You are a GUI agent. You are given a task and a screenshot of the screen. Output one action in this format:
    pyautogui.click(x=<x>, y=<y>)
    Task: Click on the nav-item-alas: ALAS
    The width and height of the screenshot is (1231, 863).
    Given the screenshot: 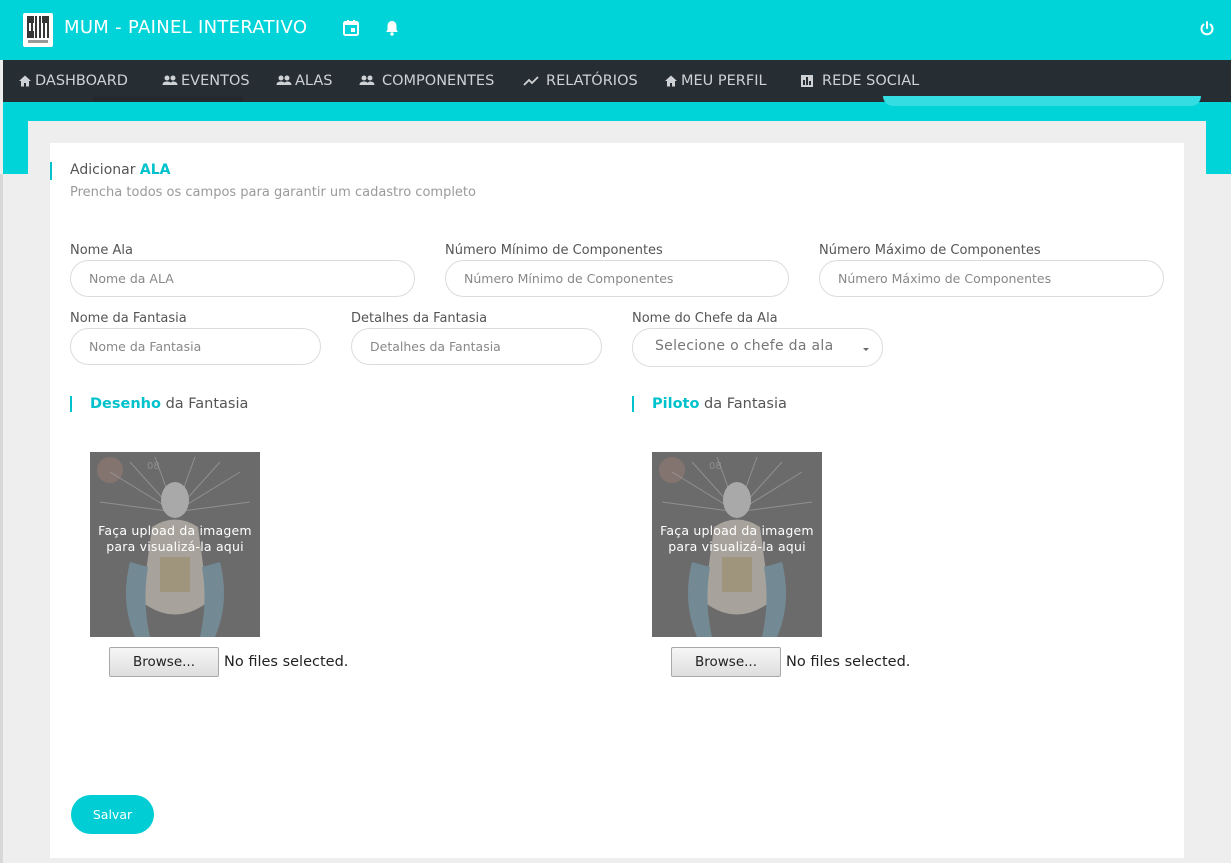 What is the action you would take?
    pyautogui.click(x=304, y=81)
    